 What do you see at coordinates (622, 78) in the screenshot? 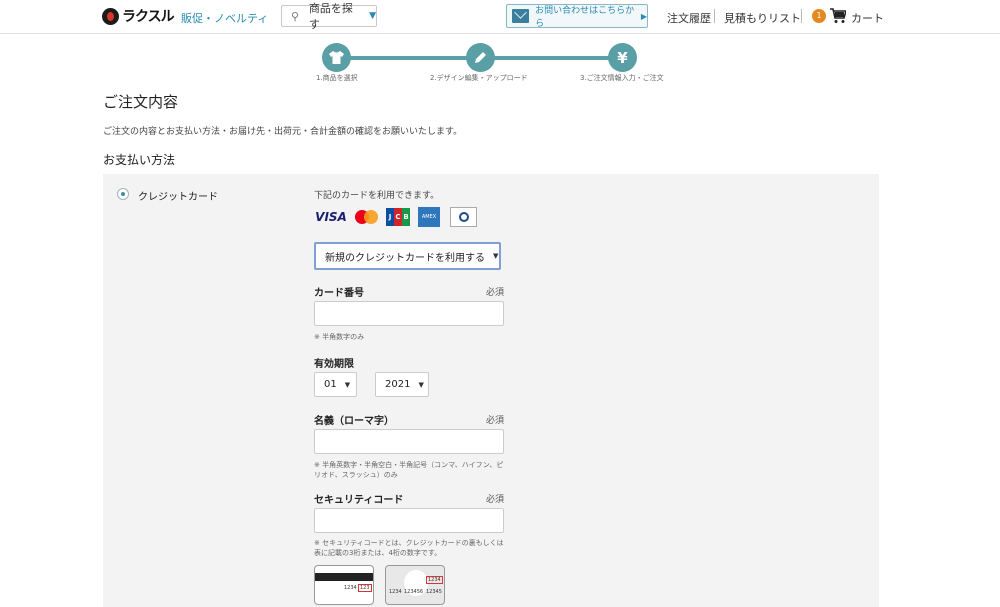
I see `step-label-3: 3.ご注文情報入力・ご注文` at bounding box center [622, 78].